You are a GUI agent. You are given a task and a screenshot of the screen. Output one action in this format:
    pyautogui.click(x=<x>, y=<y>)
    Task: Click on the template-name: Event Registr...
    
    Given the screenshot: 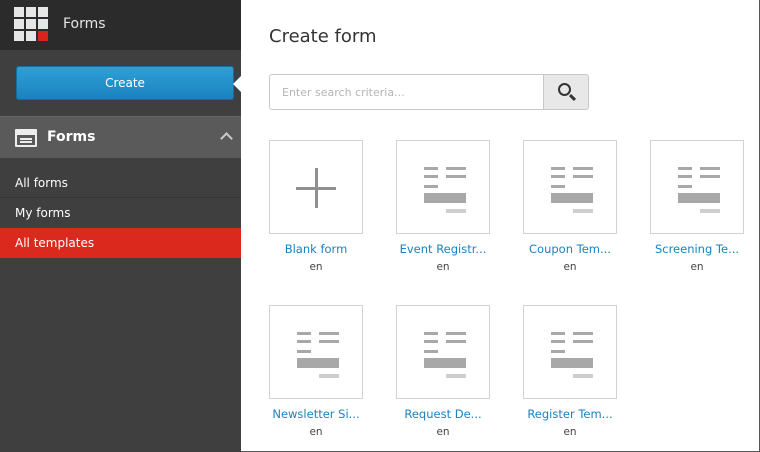 What is the action you would take?
    pyautogui.click(x=443, y=249)
    